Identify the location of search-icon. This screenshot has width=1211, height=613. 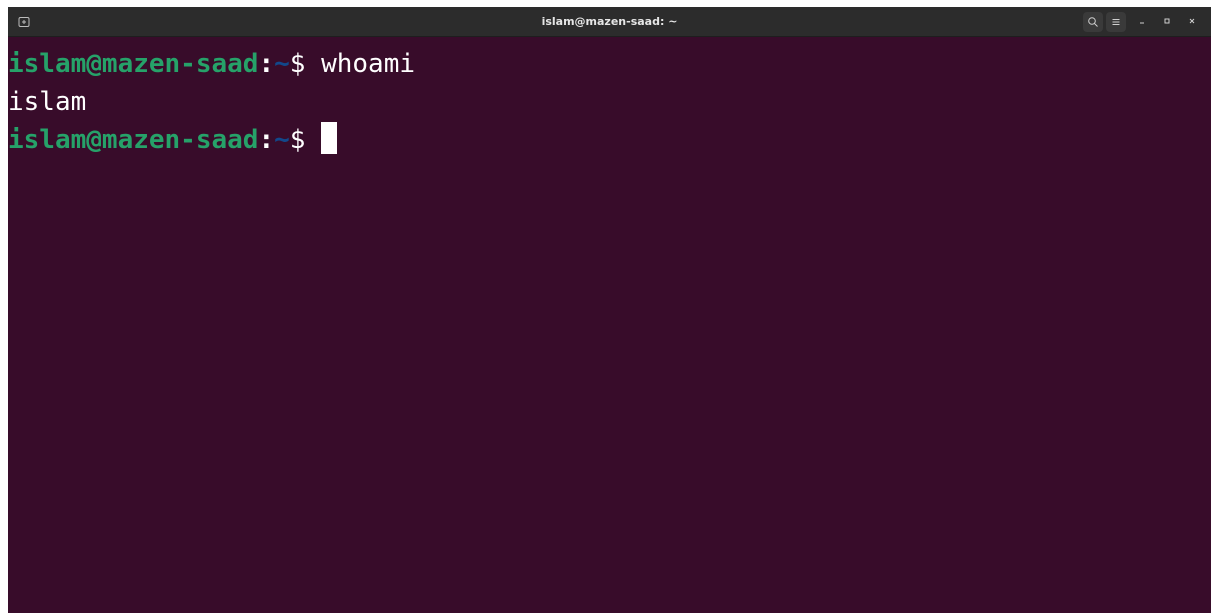
(1093, 22).